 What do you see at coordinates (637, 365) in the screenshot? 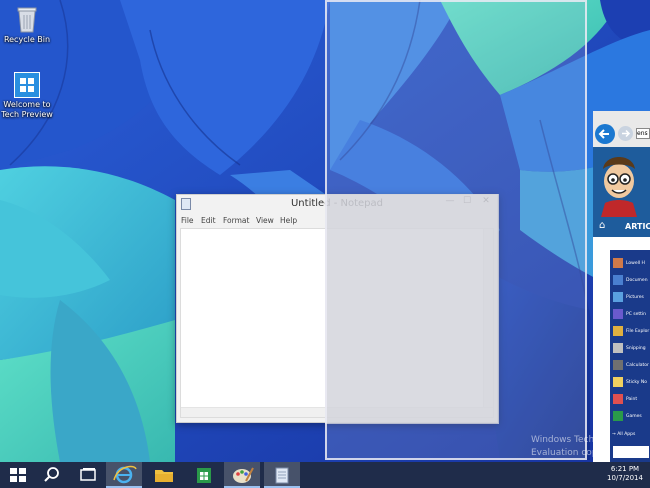
I see `start-menu-item-label: Calculator` at bounding box center [637, 365].